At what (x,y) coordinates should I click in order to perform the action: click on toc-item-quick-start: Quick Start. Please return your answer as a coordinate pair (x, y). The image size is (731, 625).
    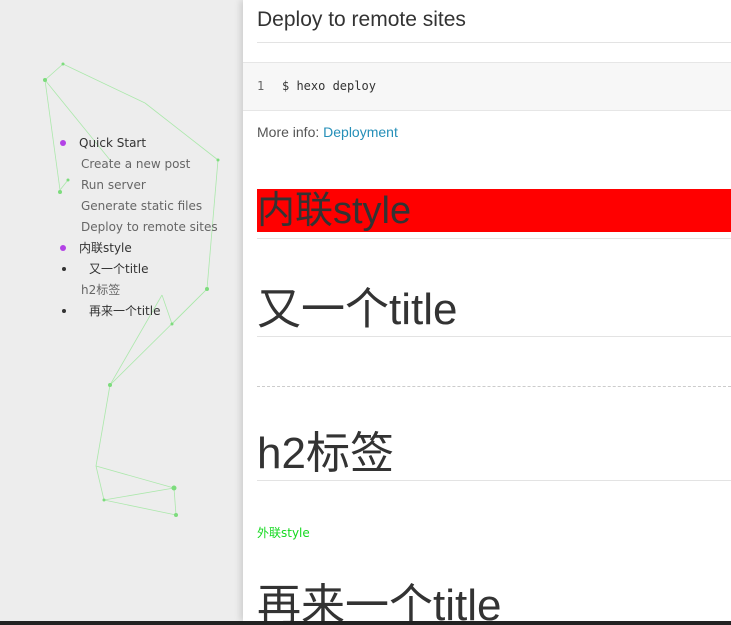
    Looking at the image, I should click on (112, 143).